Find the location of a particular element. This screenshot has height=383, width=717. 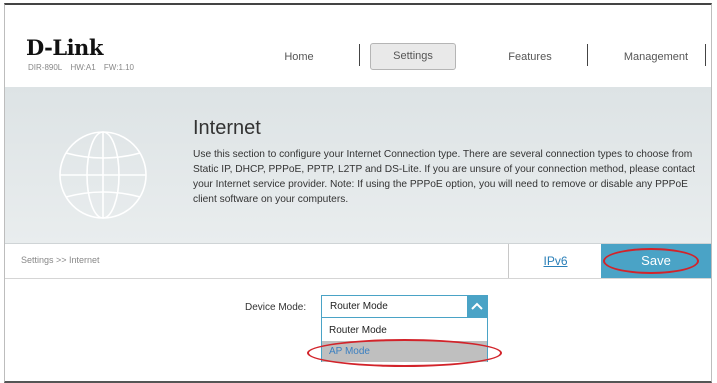

nav-features: Features is located at coordinates (530, 57).